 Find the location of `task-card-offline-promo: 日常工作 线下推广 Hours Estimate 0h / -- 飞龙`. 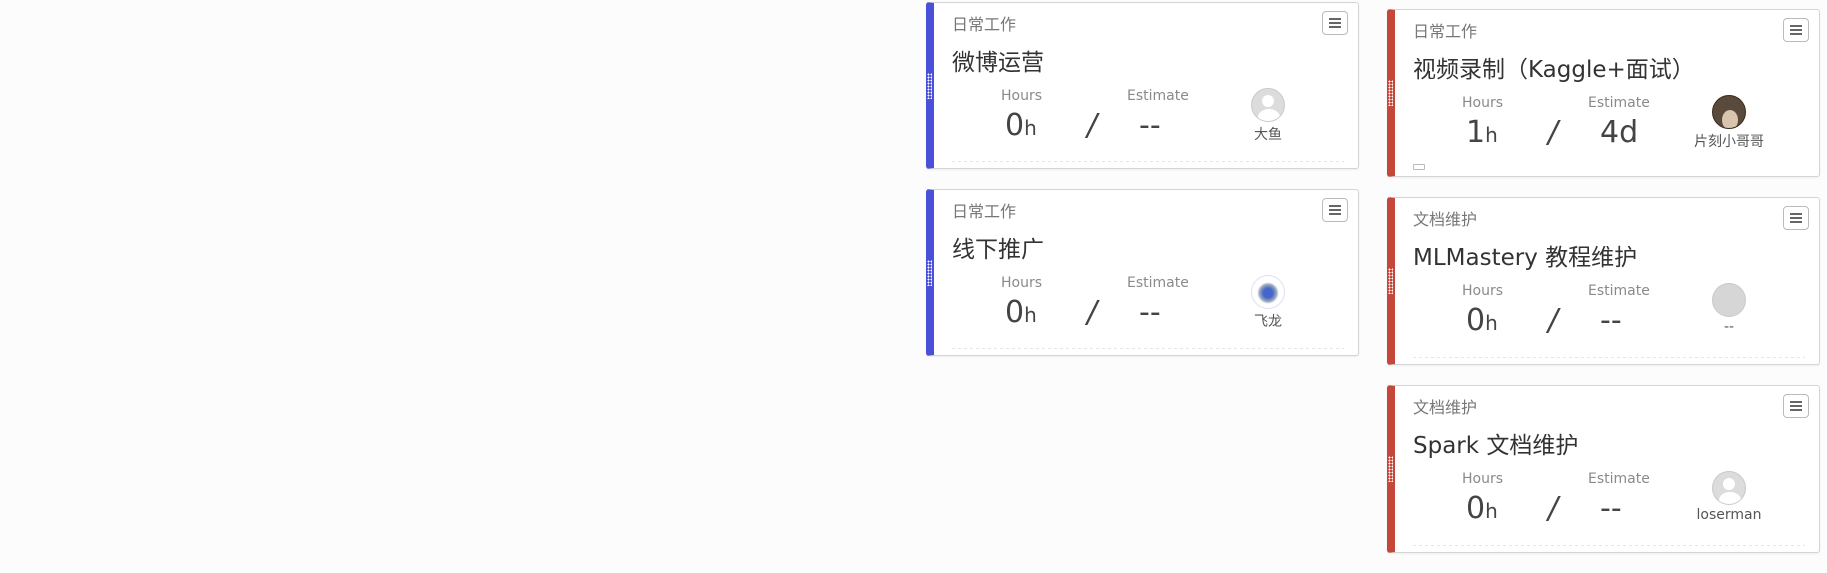

task-card-offline-promo: 日常工作 线下推广 Hours Estimate 0h / -- 飞龙 is located at coordinates (1142, 272).